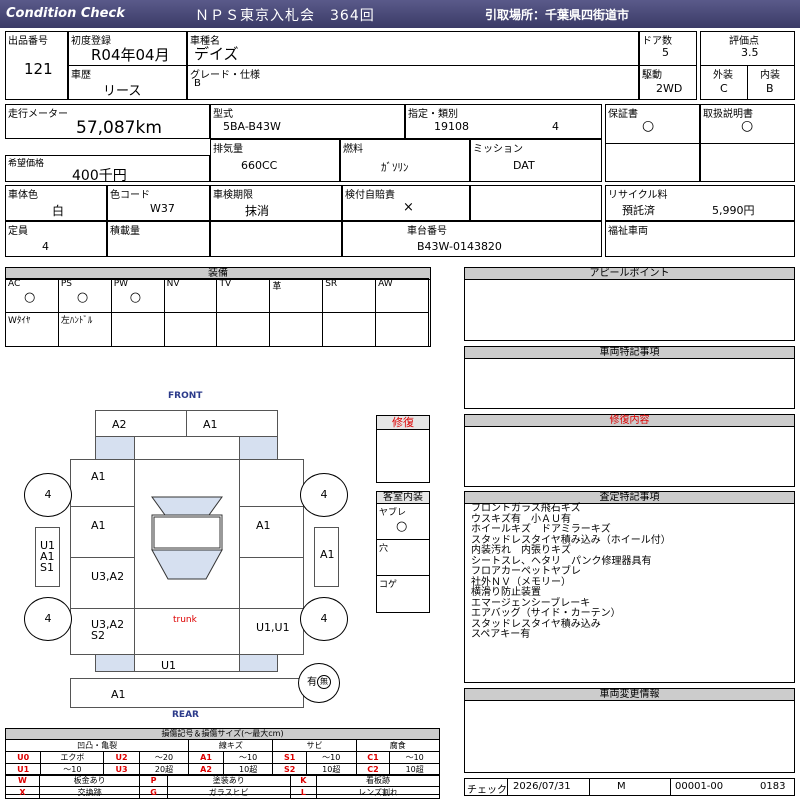  I want to click on equip-sr: SR, so click(349, 295).